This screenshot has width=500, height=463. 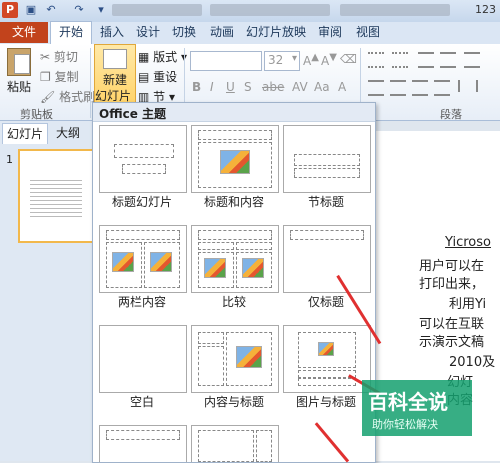 What do you see at coordinates (234, 112) in the screenshot?
I see `gallery-header: Office 主题` at bounding box center [234, 112].